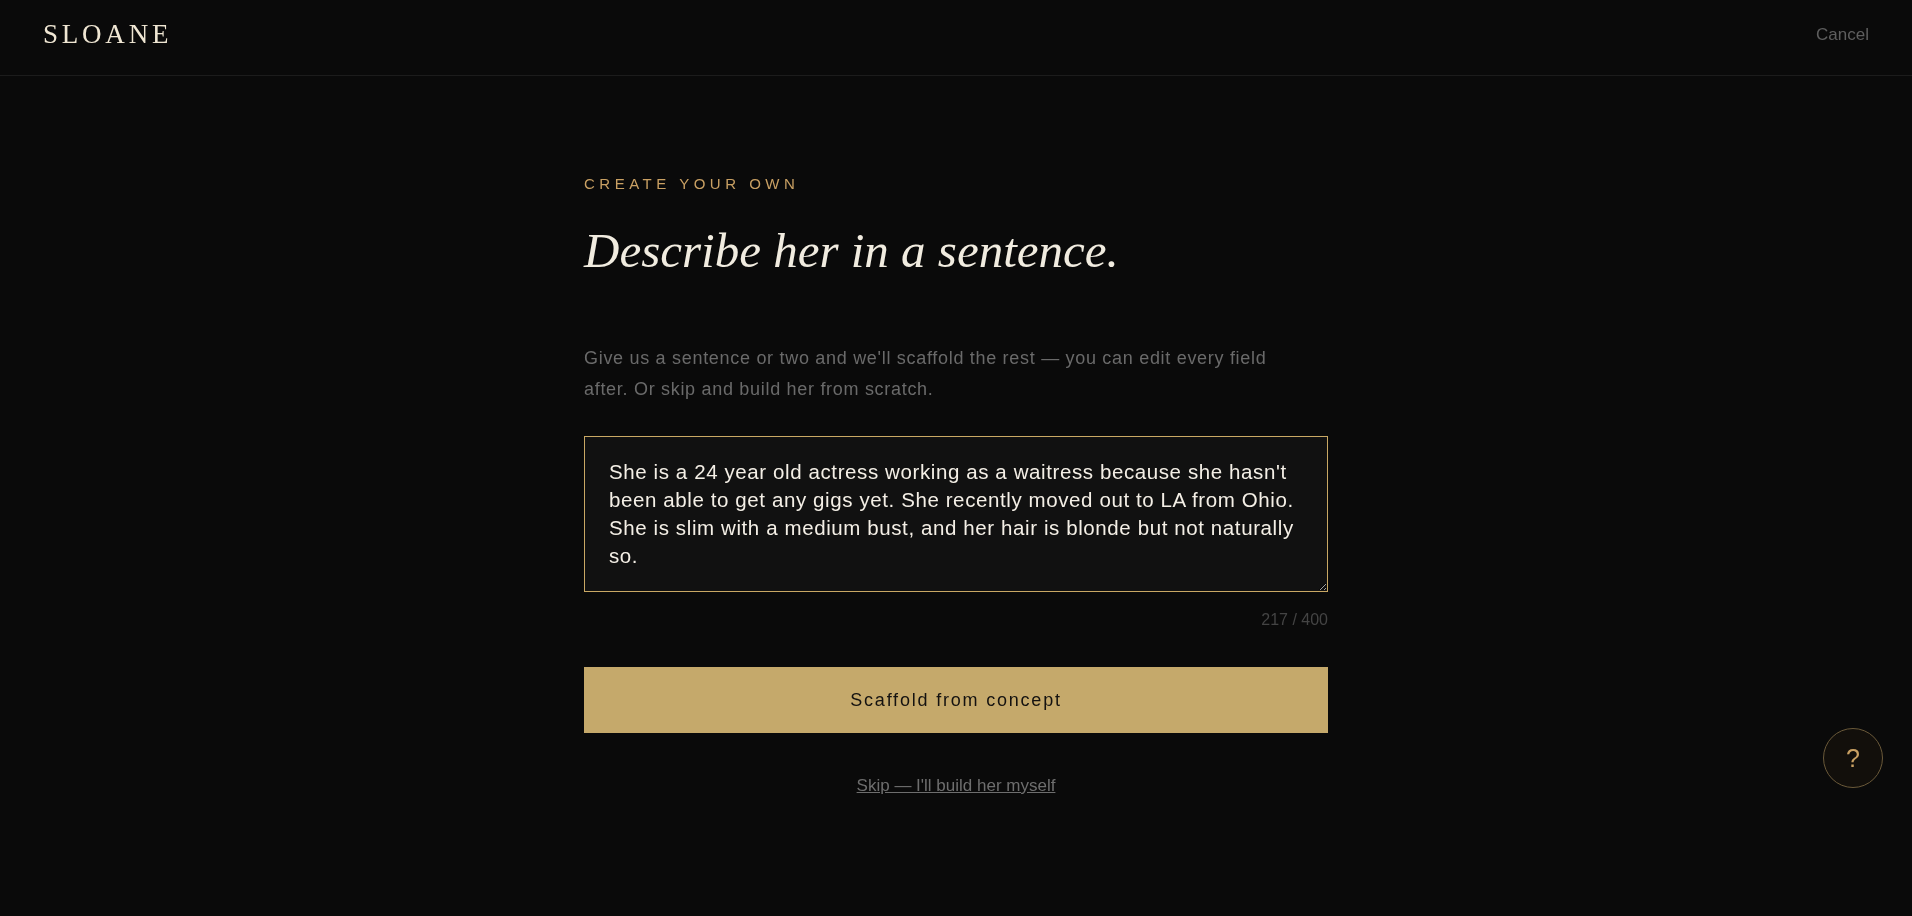 This screenshot has width=1912, height=916. Describe the element at coordinates (108, 34) in the screenshot. I see `logo-wordmark: SLOANE` at that location.